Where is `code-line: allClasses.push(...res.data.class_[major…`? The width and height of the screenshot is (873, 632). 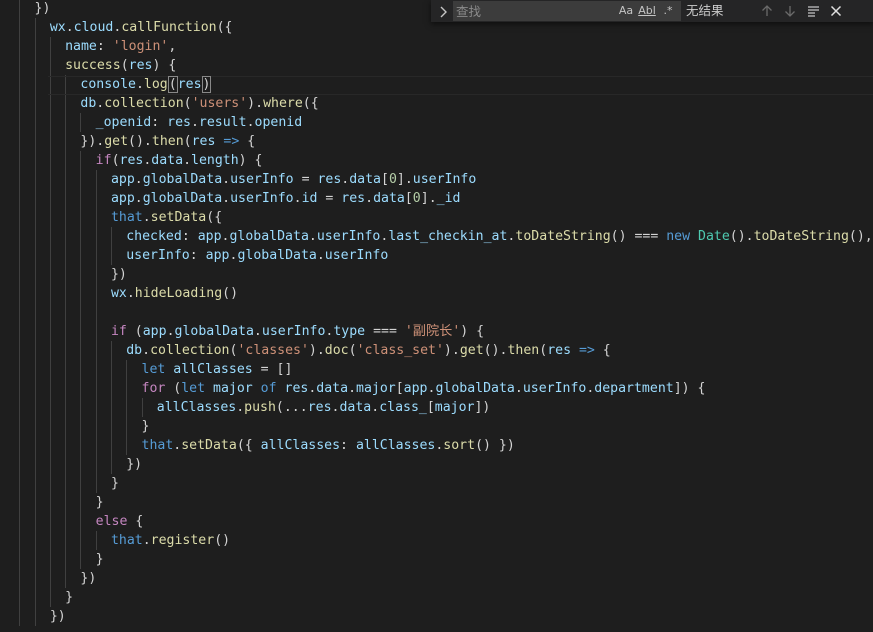
code-line: allClasses.push(...res.data.class_[major… is located at coordinates (324, 407).